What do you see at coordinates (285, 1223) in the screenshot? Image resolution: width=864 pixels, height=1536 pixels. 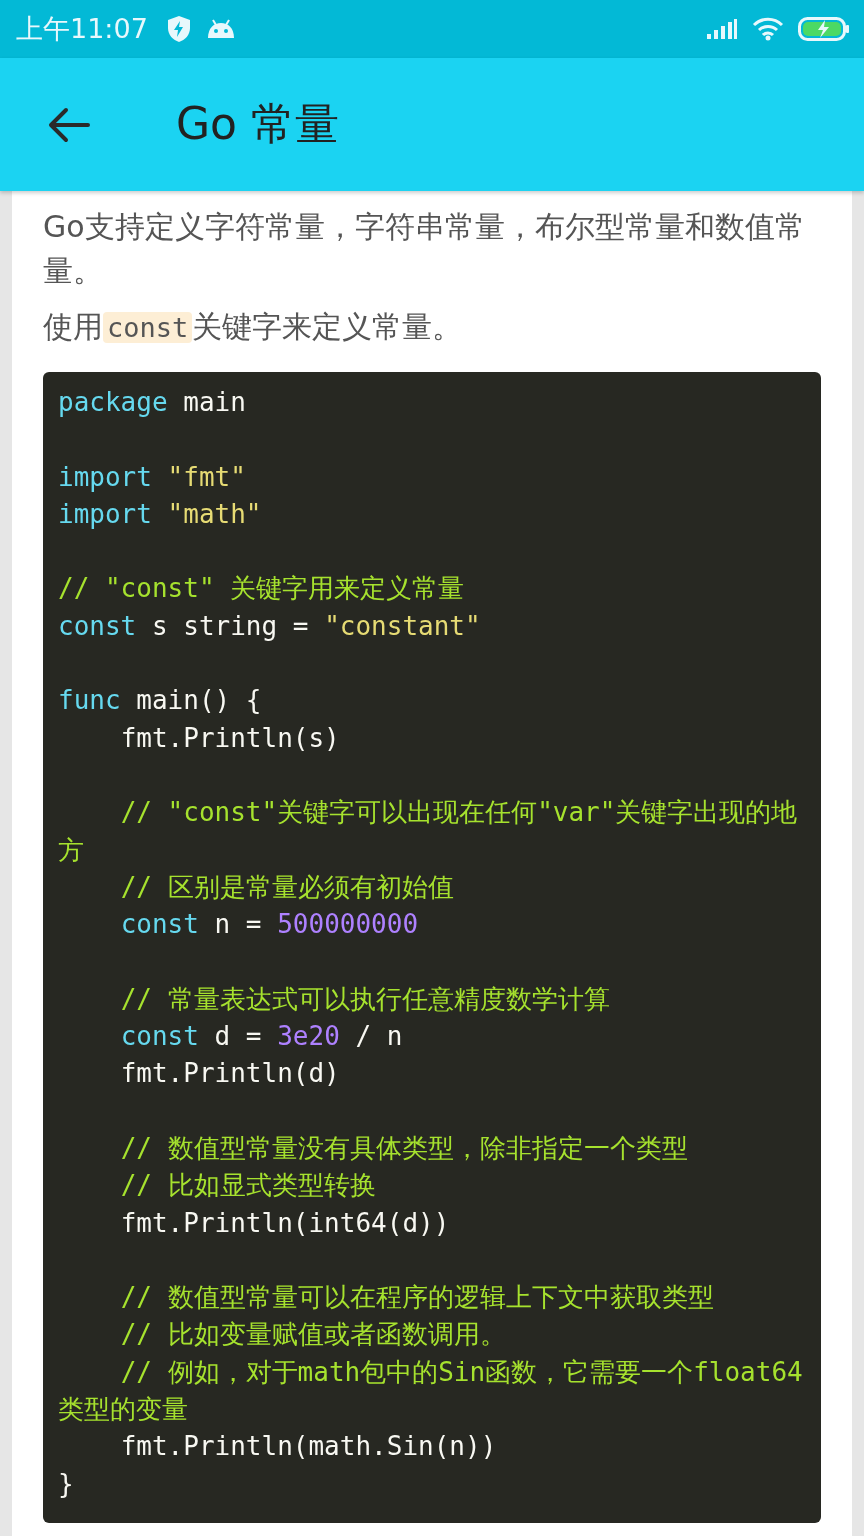 I see `code-line: fmt.Println(int64(d))` at bounding box center [285, 1223].